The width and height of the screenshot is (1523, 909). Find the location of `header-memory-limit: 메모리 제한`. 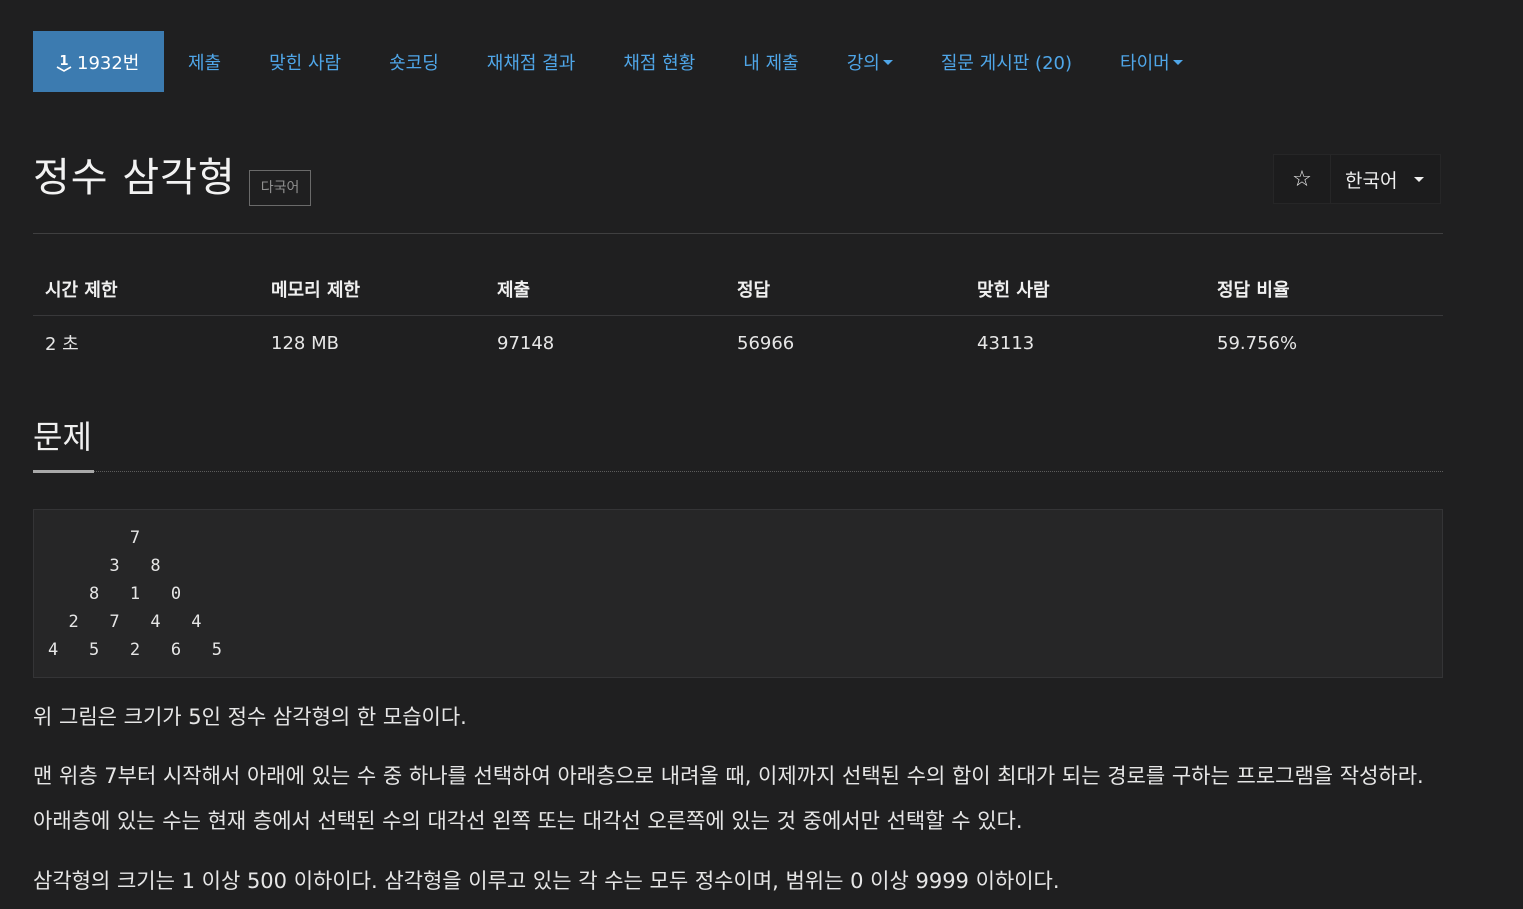

header-memory-limit: 메모리 제한 is located at coordinates (372, 291).